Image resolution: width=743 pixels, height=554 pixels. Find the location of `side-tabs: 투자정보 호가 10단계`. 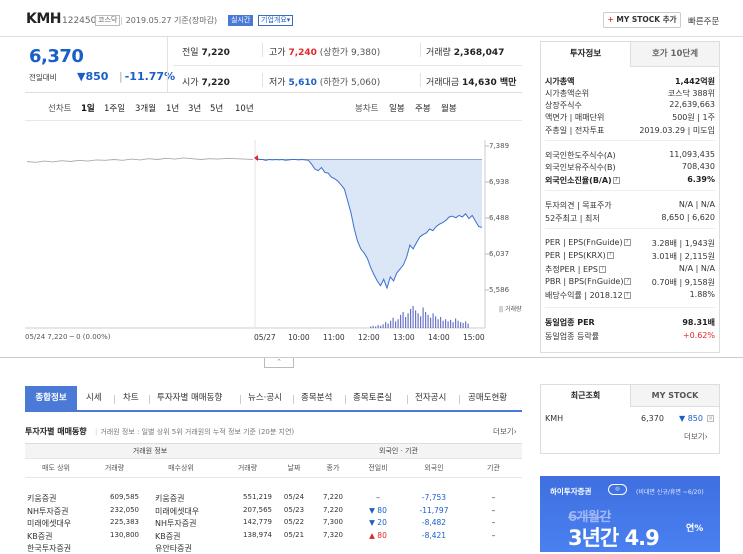

side-tabs: 투자정보 호가 10단계 is located at coordinates (630, 54).